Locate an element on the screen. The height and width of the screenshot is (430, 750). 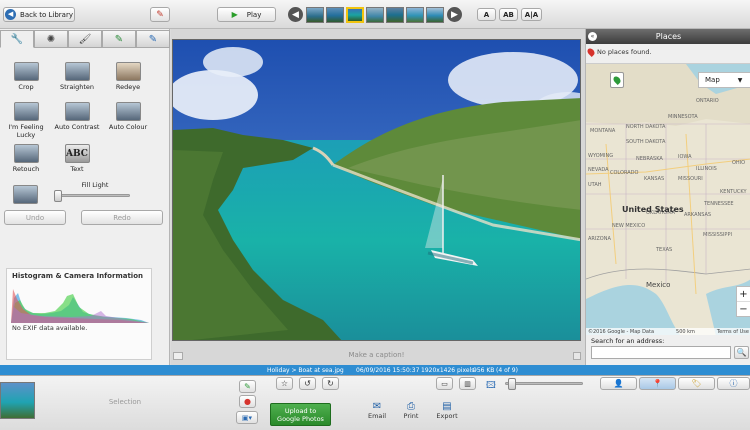
star-button: ☆ is located at coordinates (284, 383).